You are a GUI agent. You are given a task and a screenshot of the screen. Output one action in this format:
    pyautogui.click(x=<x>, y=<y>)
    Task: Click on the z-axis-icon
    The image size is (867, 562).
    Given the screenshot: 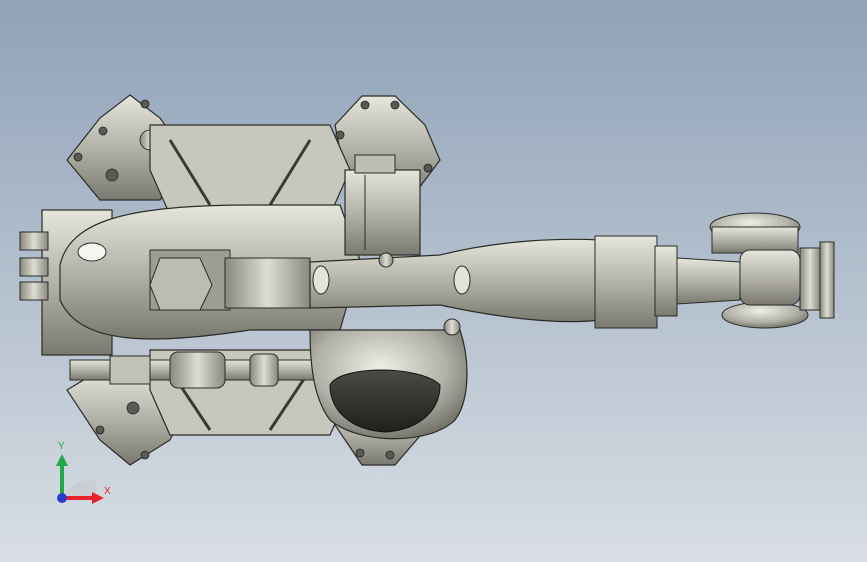 What is the action you would take?
    pyautogui.click(x=62, y=498)
    